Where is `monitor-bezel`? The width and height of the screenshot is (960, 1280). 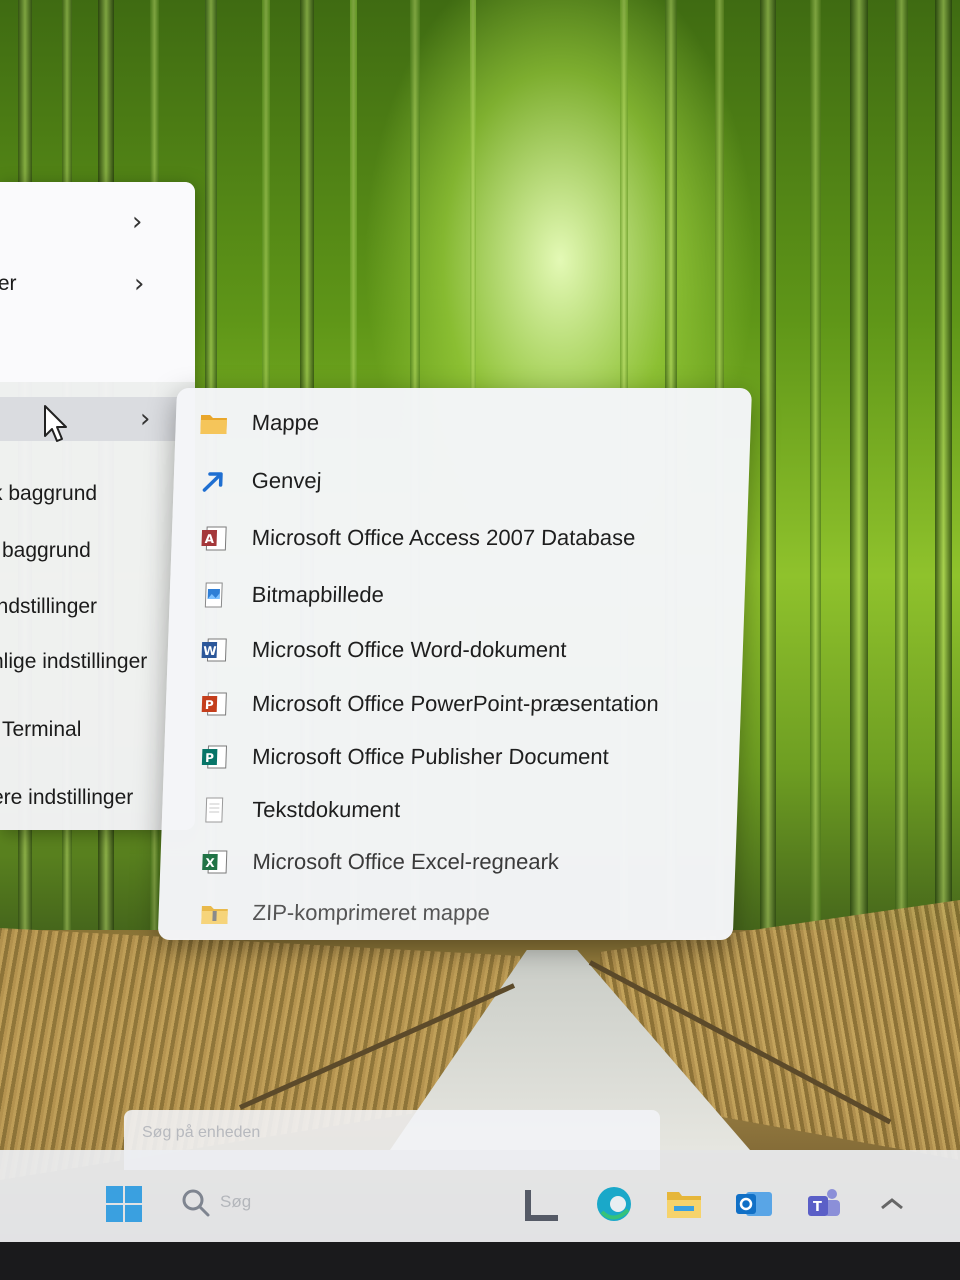
monitor-bezel is located at coordinates (480, 1261).